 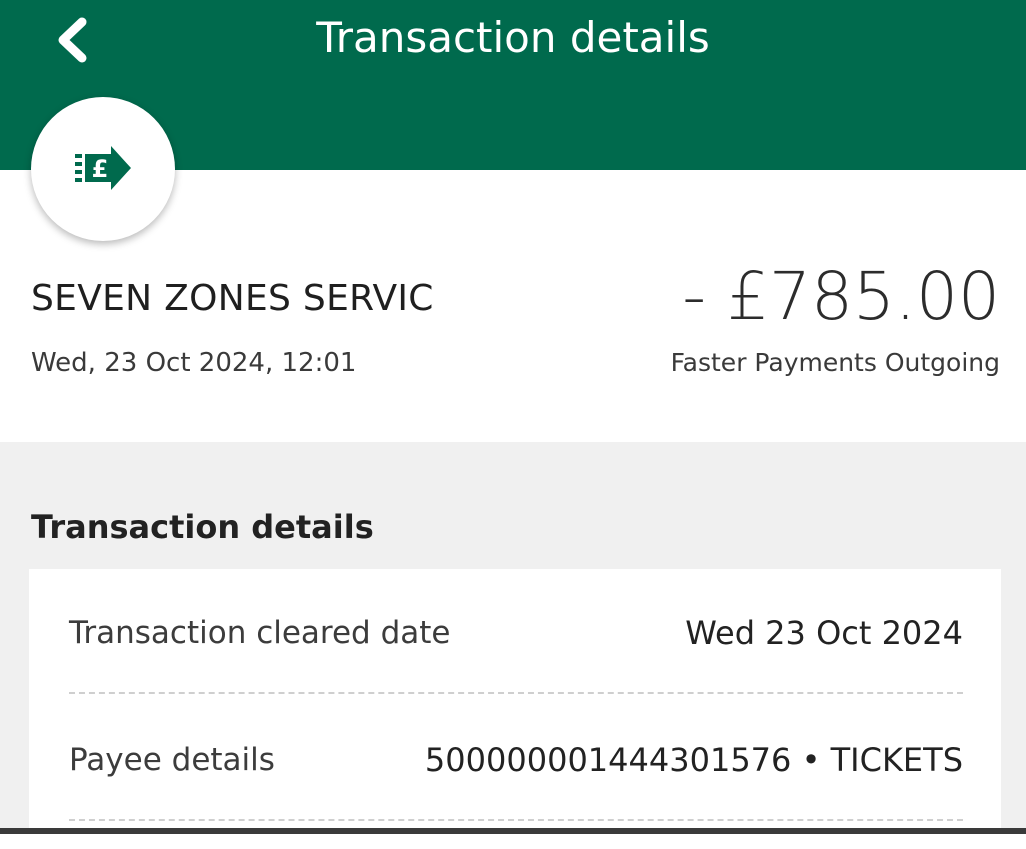 I want to click on transaction-datetime: Wed, 23 Oct 2024, 12:01, so click(x=194, y=363).